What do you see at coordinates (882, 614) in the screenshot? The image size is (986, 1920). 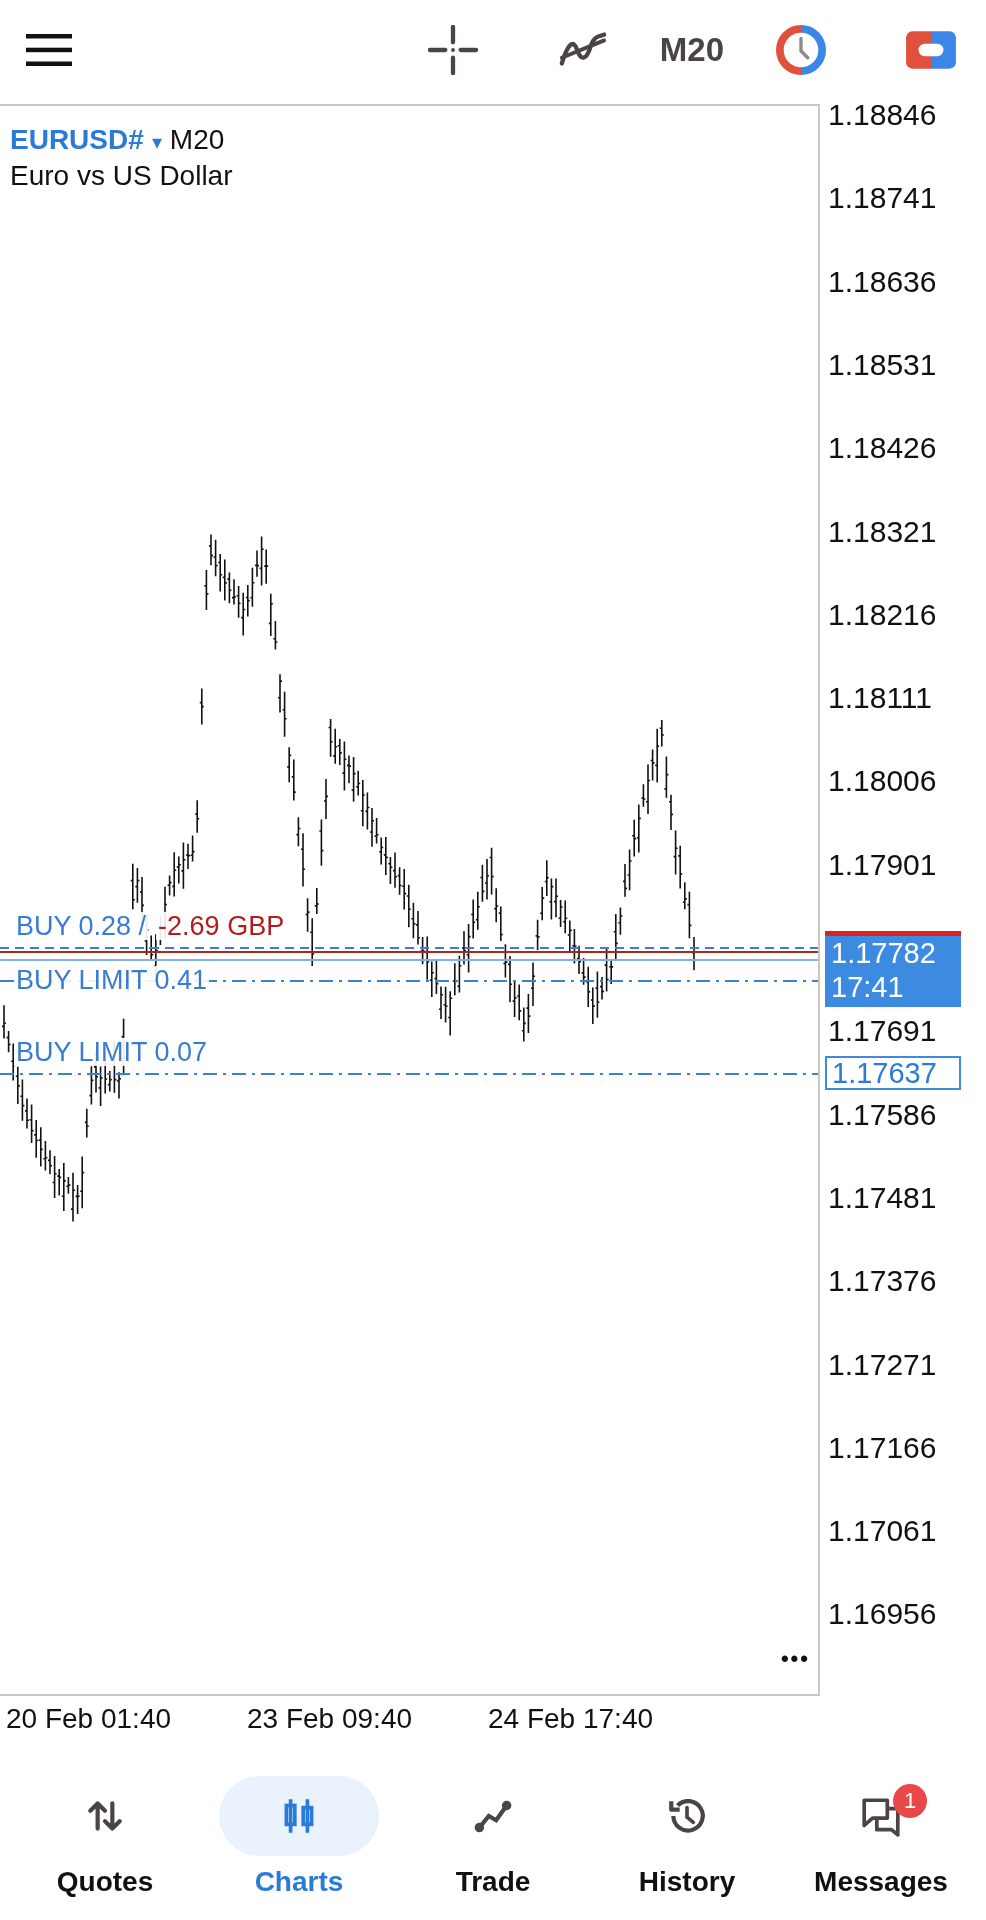 I see `price-label: 1.18216` at bounding box center [882, 614].